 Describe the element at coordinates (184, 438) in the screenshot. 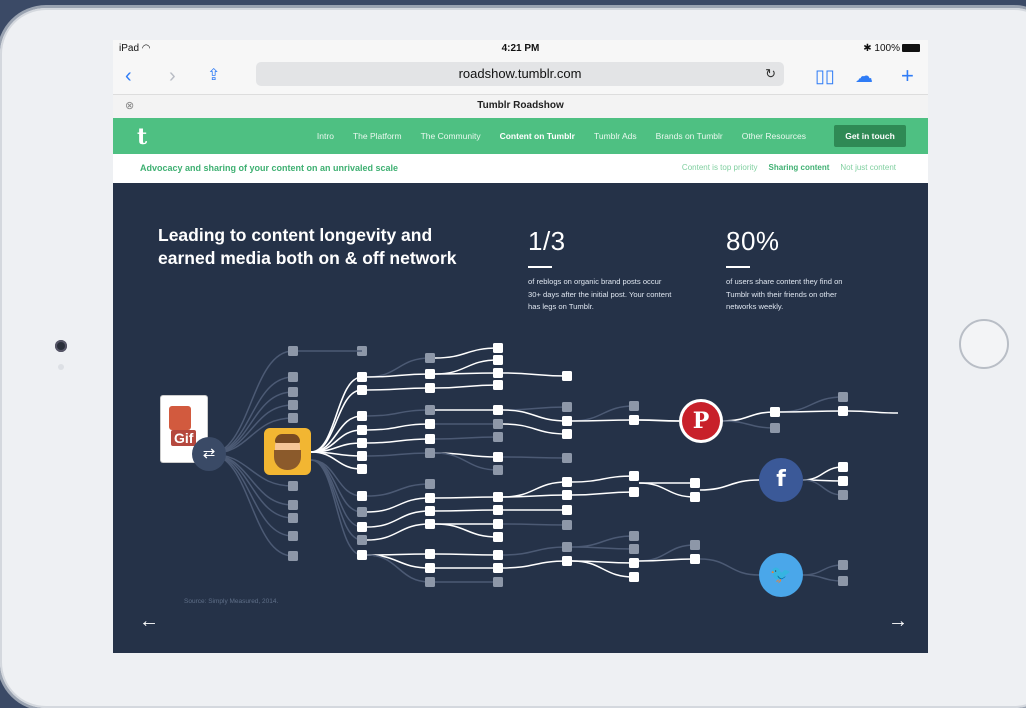

I see `gif-label: Gif` at that location.